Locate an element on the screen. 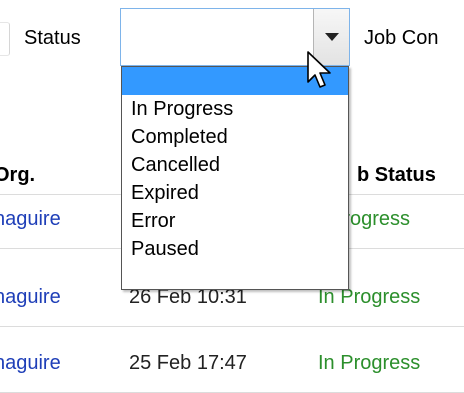 The image size is (464, 393). dropdown-option: Paused is located at coordinates (235, 249).